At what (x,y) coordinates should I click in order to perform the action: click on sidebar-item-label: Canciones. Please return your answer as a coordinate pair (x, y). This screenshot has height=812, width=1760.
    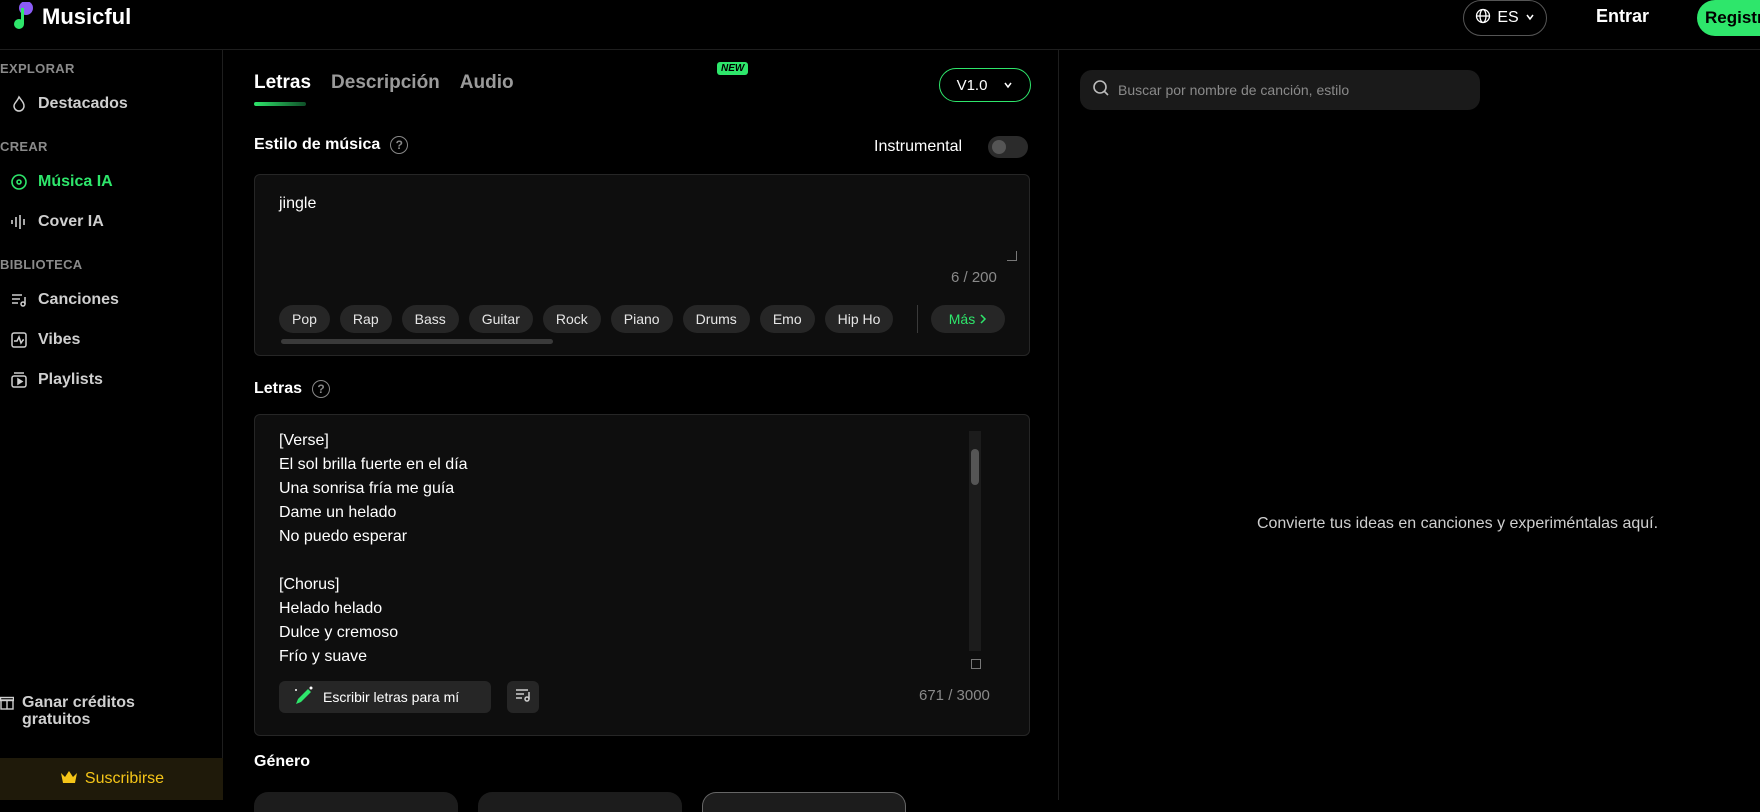
    Looking at the image, I should click on (78, 299).